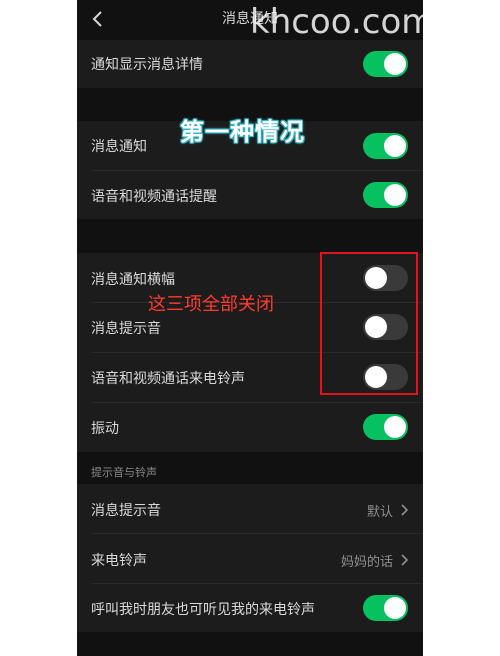 The width and height of the screenshot is (500, 656). I want to click on toggle-friends-hear, so click(385, 608).